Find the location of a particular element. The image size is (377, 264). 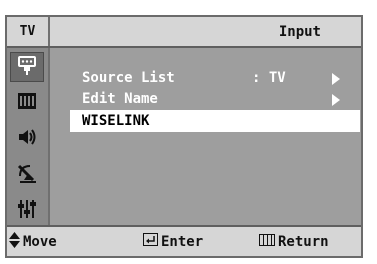

menu-item-label: WISELINK is located at coordinates (116, 121).